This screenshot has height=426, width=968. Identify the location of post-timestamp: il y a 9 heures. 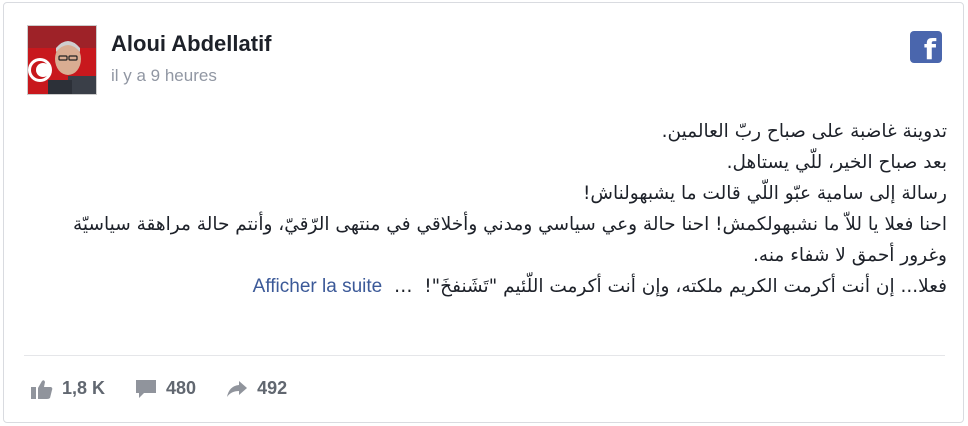
(164, 76).